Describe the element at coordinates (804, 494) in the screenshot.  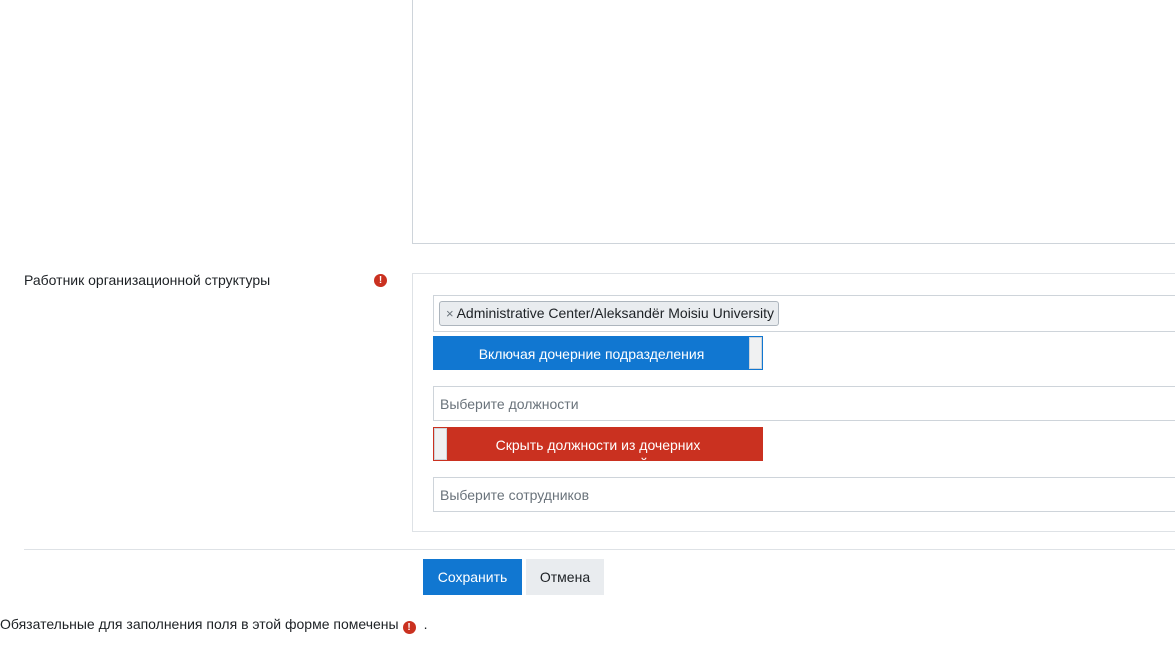
I see `employees-select-input` at that location.